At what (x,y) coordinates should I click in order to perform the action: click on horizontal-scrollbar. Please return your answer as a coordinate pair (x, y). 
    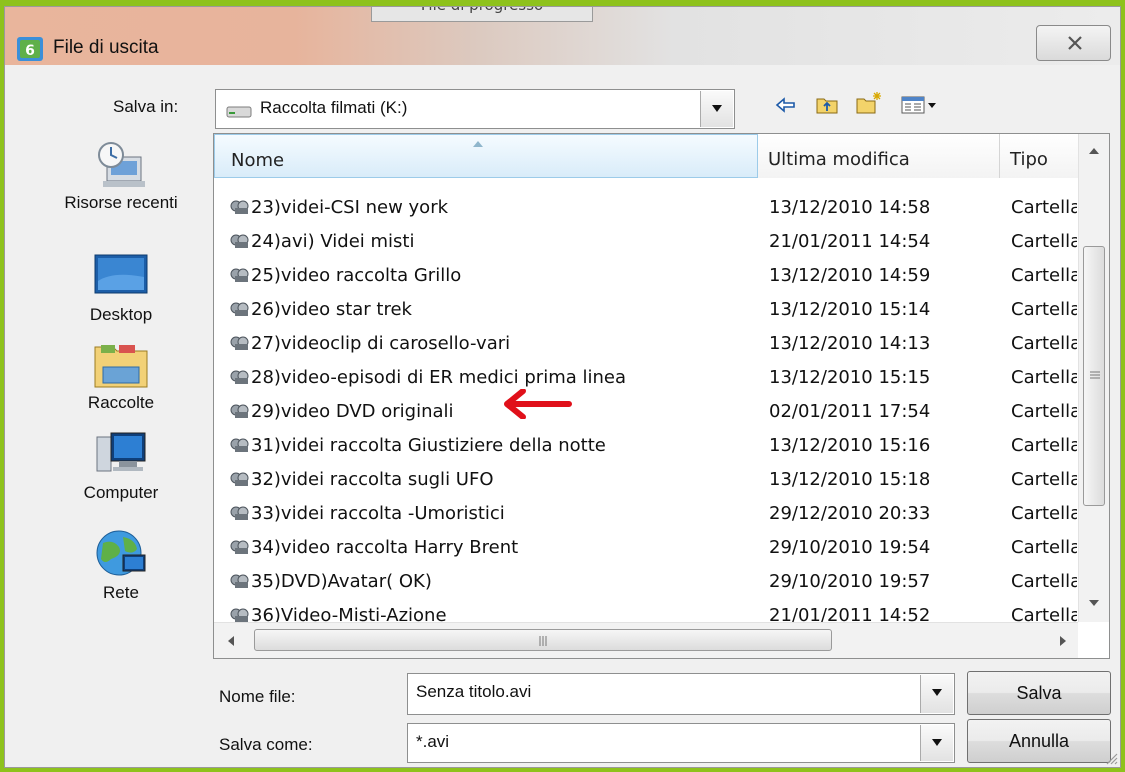
    Looking at the image, I should click on (646, 640).